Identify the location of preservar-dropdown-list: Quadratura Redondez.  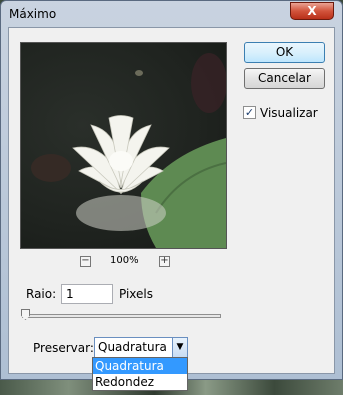
(140, 374).